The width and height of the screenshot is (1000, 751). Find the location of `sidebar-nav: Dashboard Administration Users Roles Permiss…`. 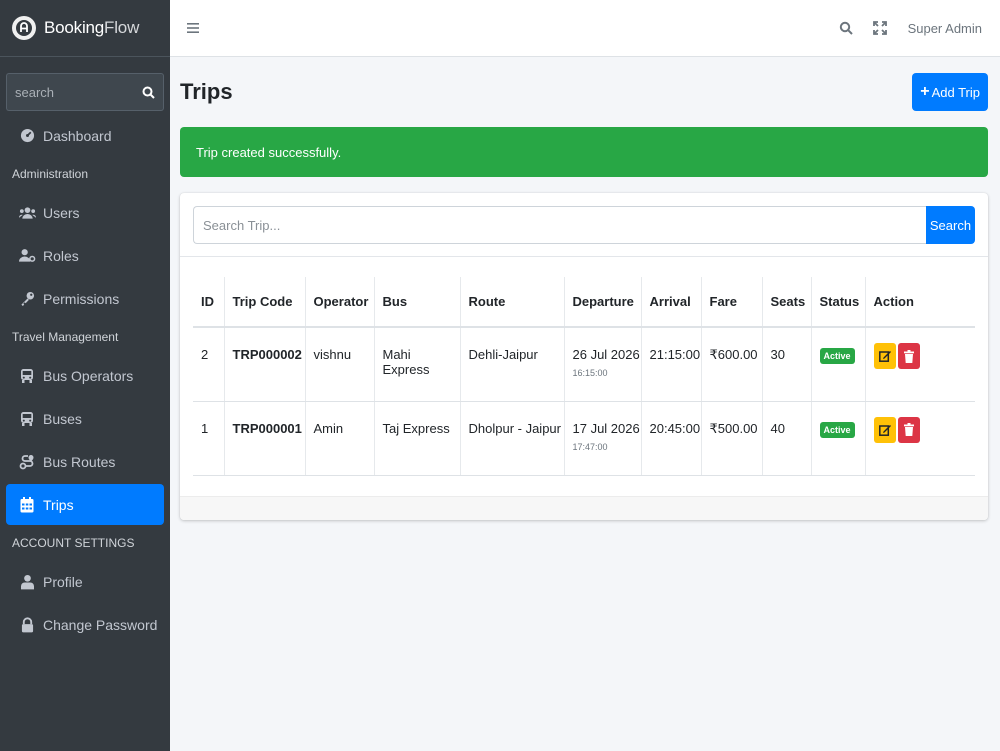

sidebar-nav: Dashboard Administration Users Roles Permiss… is located at coordinates (85, 380).